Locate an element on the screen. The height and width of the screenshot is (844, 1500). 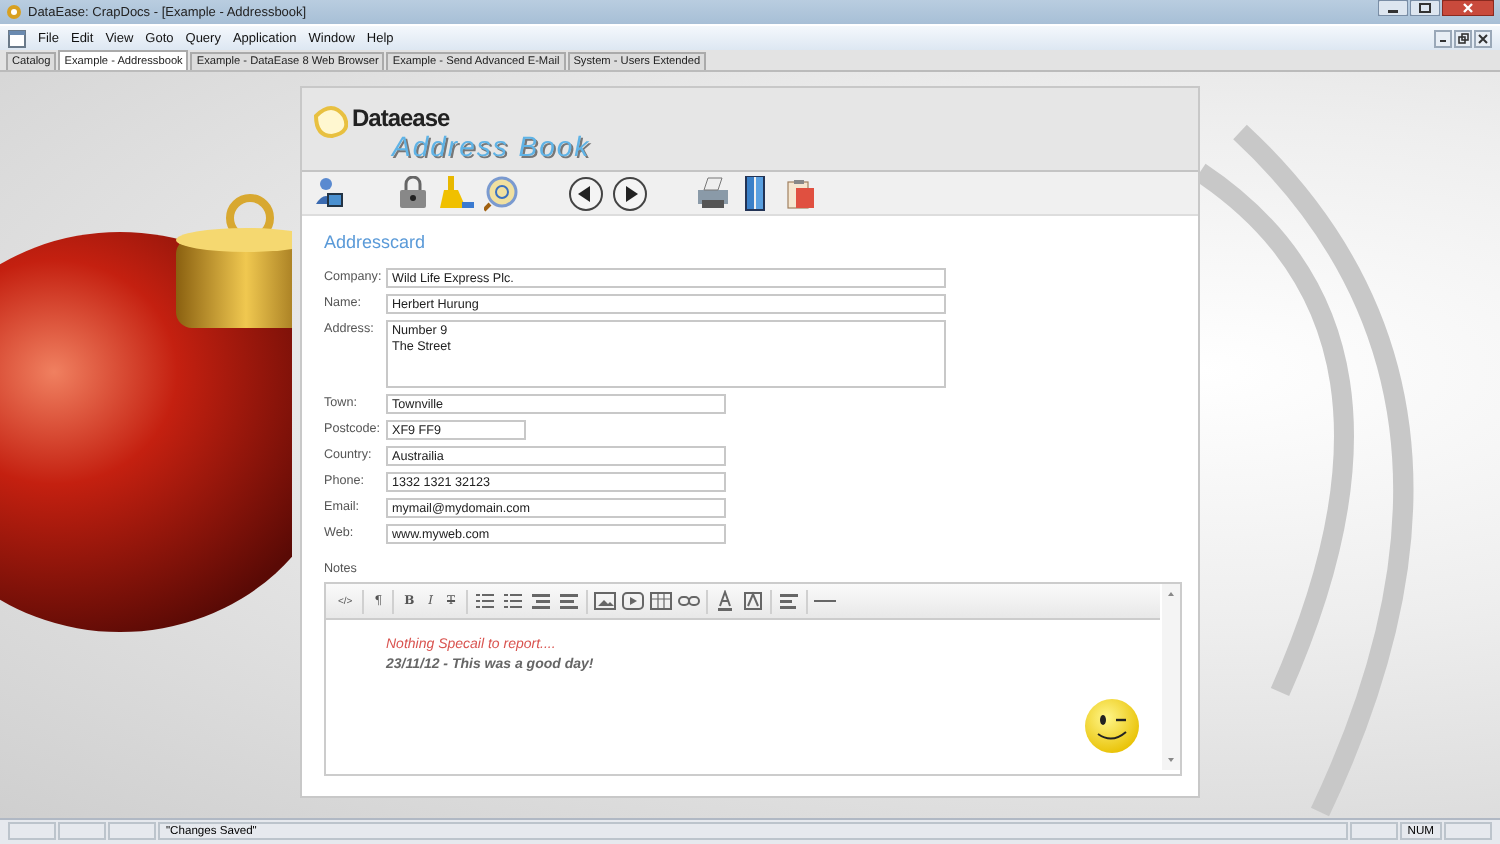
forward-icon is located at coordinates (630, 193).